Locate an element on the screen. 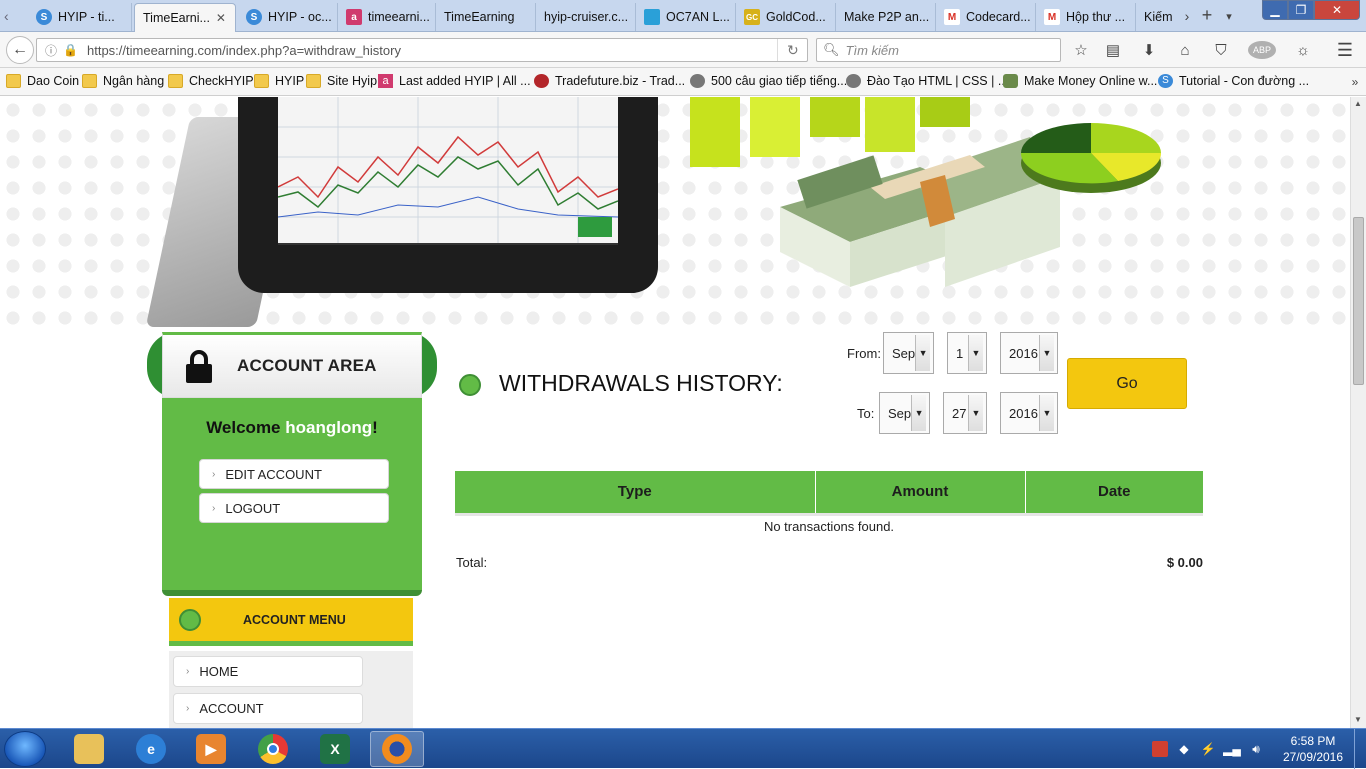 The width and height of the screenshot is (1366, 769). to-year-select: 2016 ▼ is located at coordinates (1029, 413).